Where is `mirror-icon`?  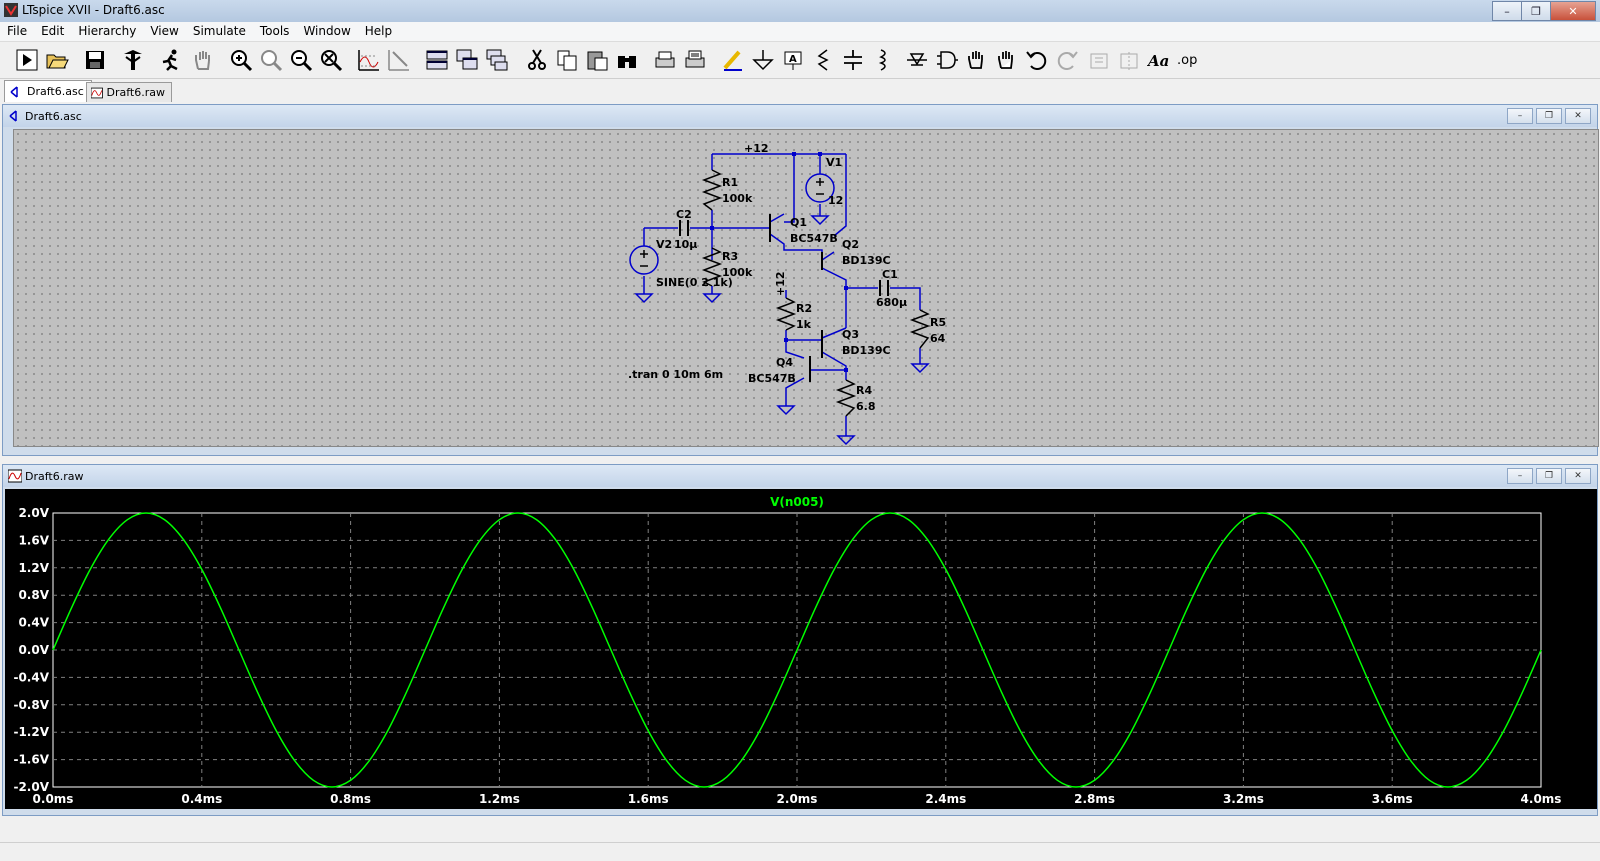
mirror-icon is located at coordinates (1129, 60).